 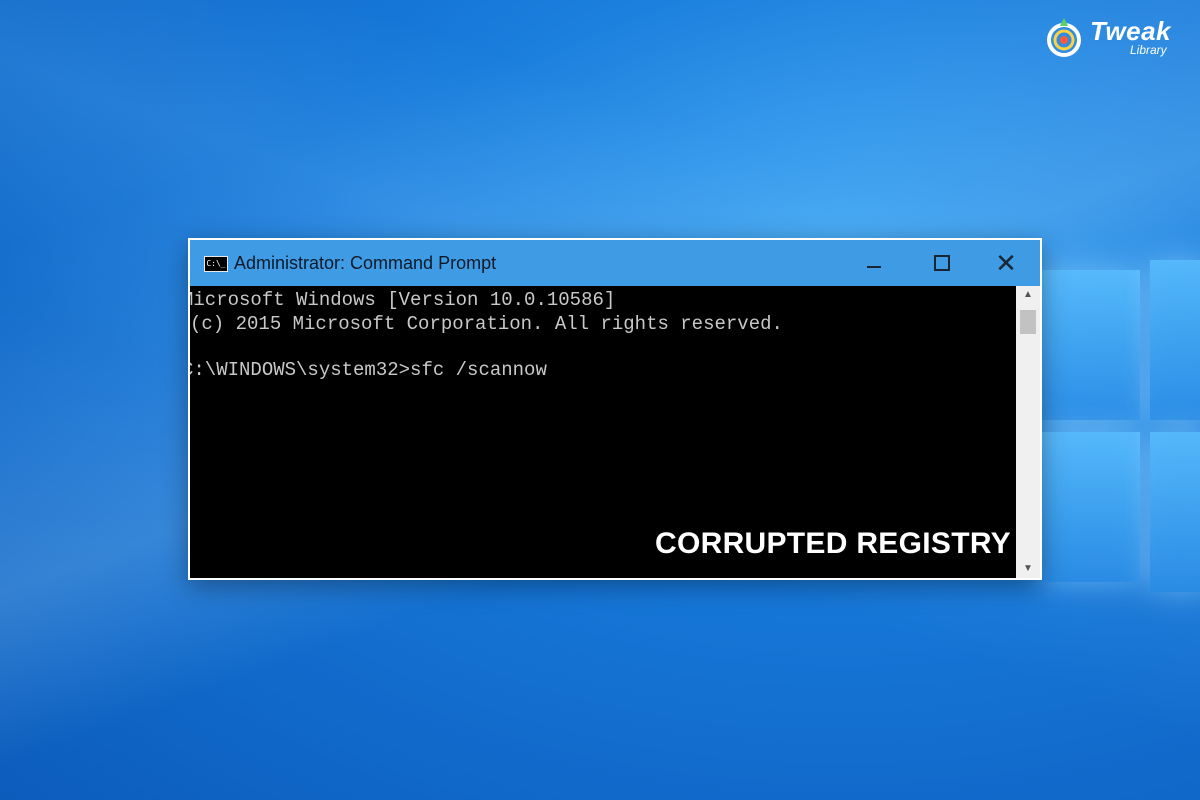 I want to click on registry-cubes-icon, so click(x=220, y=530).